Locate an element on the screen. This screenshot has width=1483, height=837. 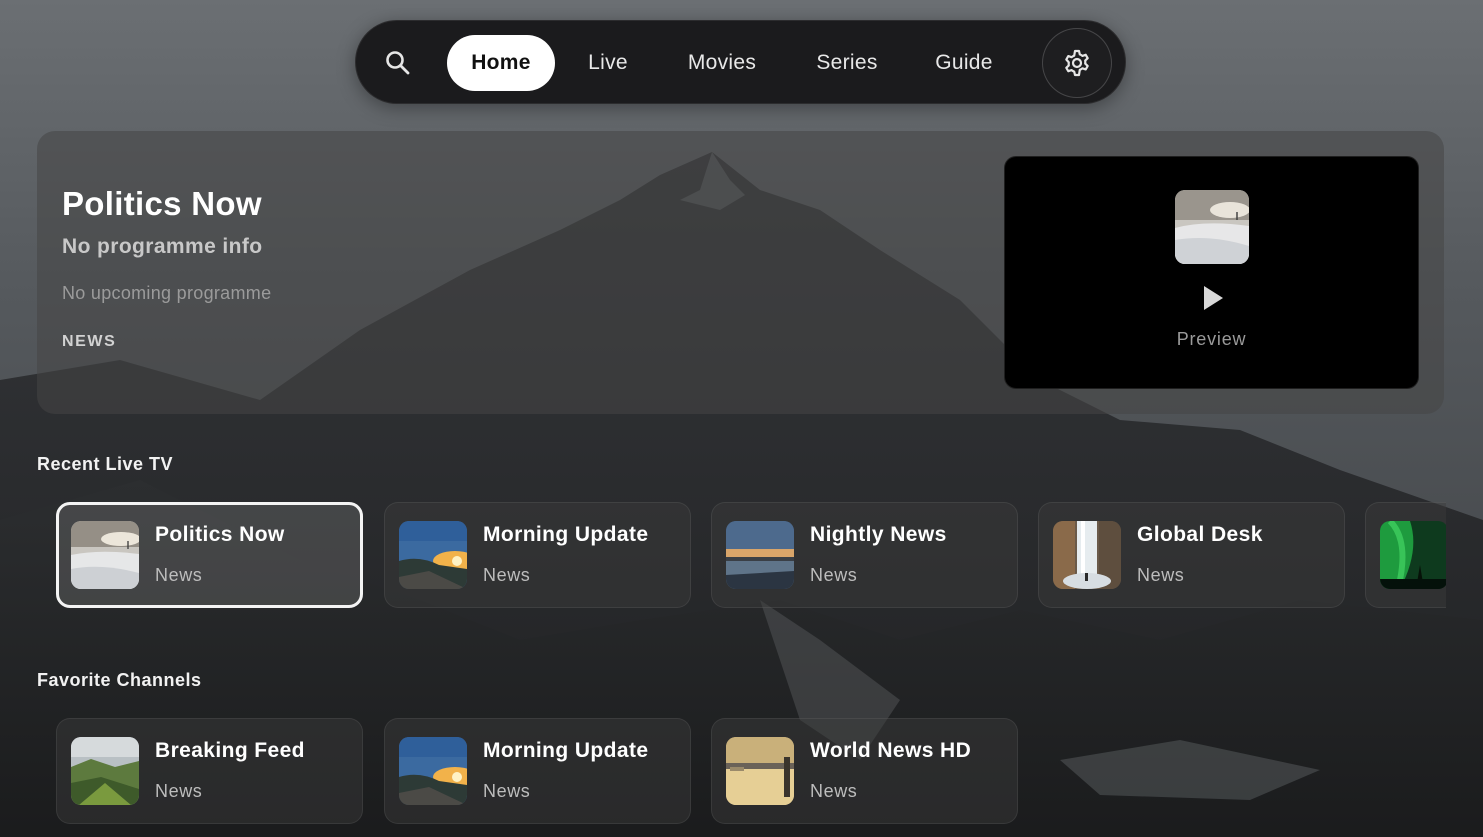
channel-card: Nightly News News is located at coordinates (864, 555).